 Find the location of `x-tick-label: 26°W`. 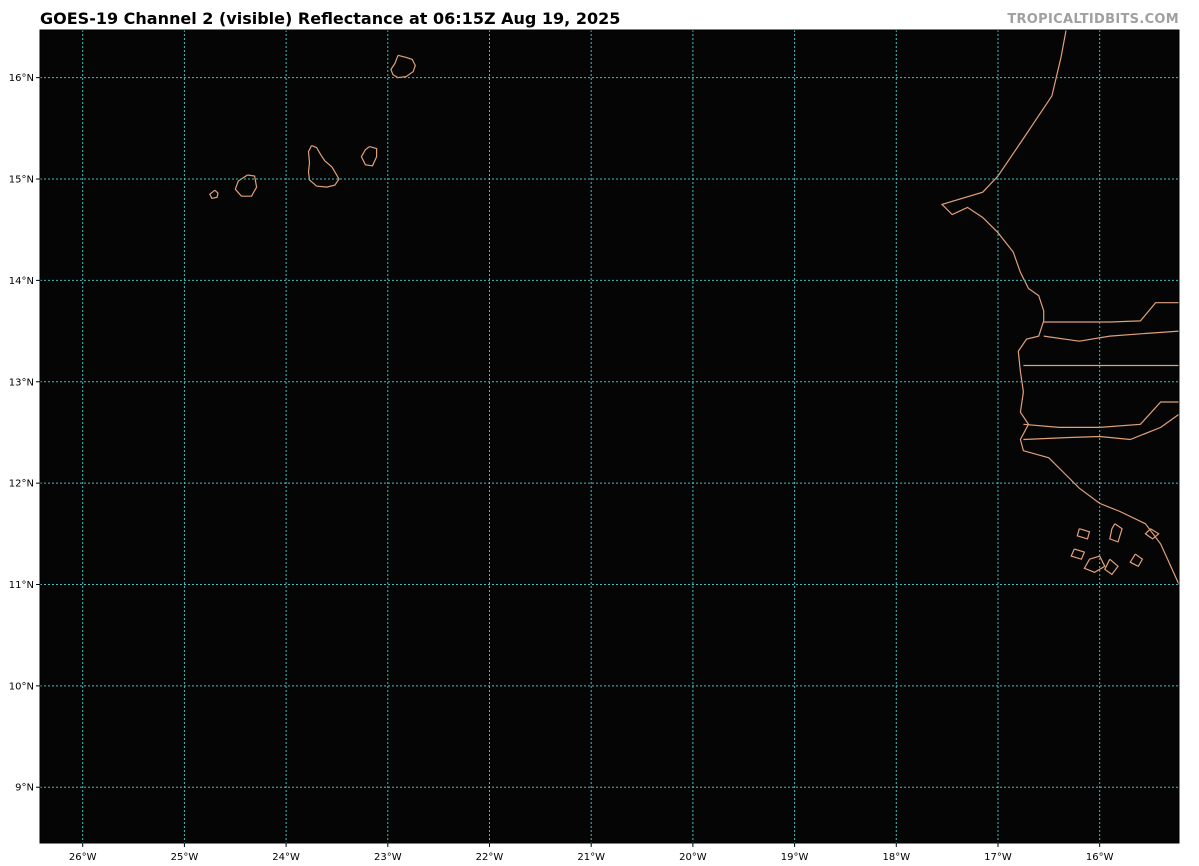

x-tick-label: 26°W is located at coordinates (83, 857).